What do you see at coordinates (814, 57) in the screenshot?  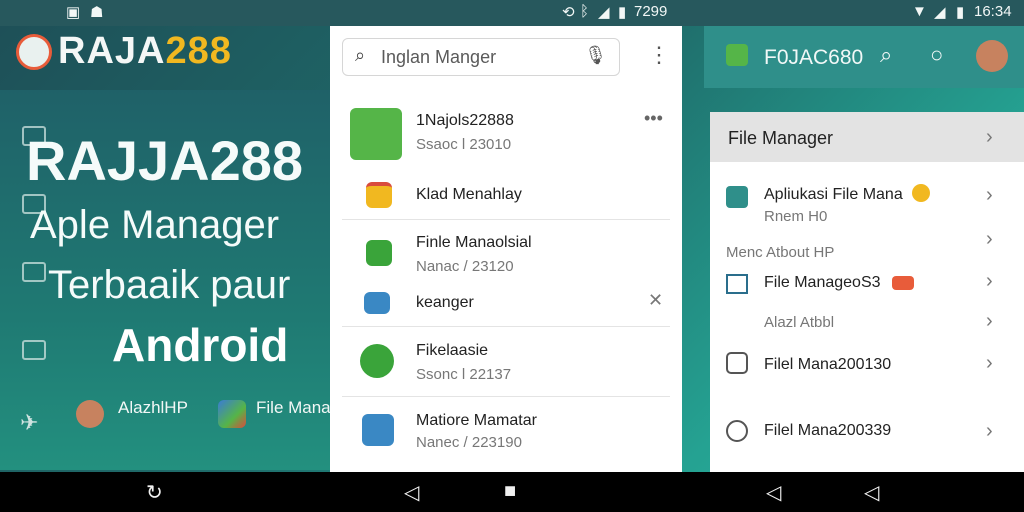 I see `app-bar-title: F0JAC680` at bounding box center [814, 57].